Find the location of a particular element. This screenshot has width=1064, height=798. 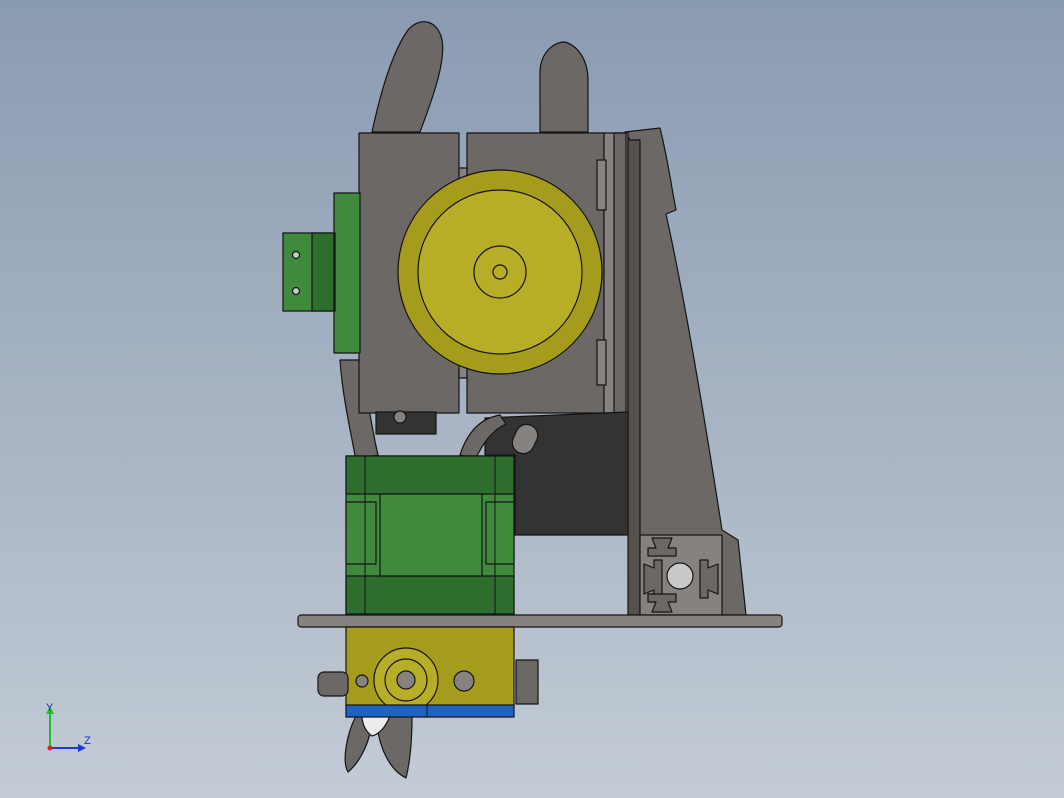

gearbox-bolt-left is located at coordinates (362, 681).